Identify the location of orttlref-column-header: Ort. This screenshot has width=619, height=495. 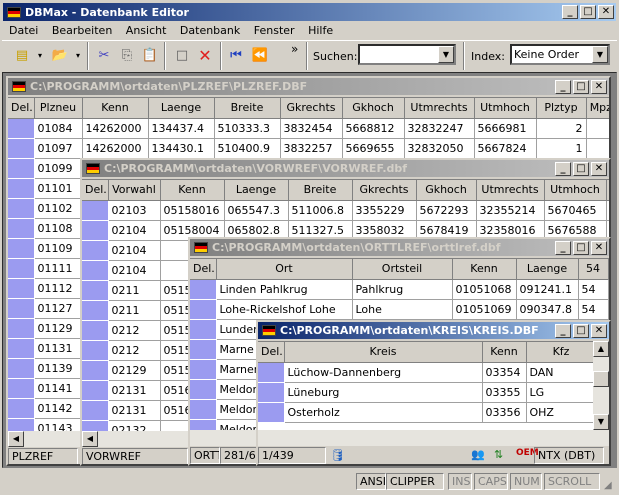
(284, 269).